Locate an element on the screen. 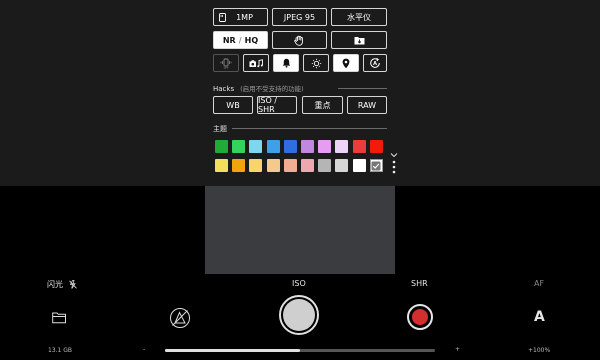 The image size is (600, 360). brightness-toggle is located at coordinates (316, 63).